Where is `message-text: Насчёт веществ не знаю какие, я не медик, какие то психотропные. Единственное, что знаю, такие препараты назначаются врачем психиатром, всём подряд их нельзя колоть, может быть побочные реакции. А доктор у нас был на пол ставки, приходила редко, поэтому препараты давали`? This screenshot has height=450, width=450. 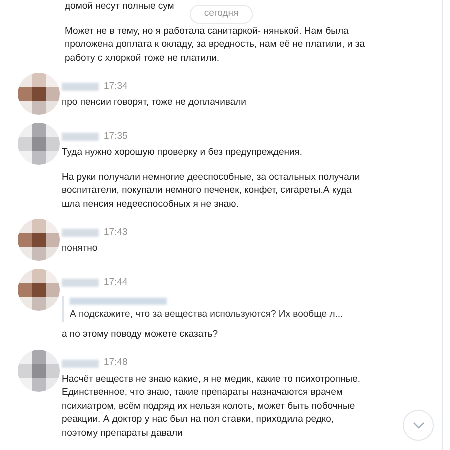
message-text: Насчёт веществ не знаю какие, я не медик, какие то психотропные. Единственное, что знаю, такие препараты назначаются врачем психиатром, всём подряд их нельзя колоть, может быть побочные реакции. А доктор у нас был на пол ставки, приходила редко, поэтому препараты давали is located at coordinates (212, 406).